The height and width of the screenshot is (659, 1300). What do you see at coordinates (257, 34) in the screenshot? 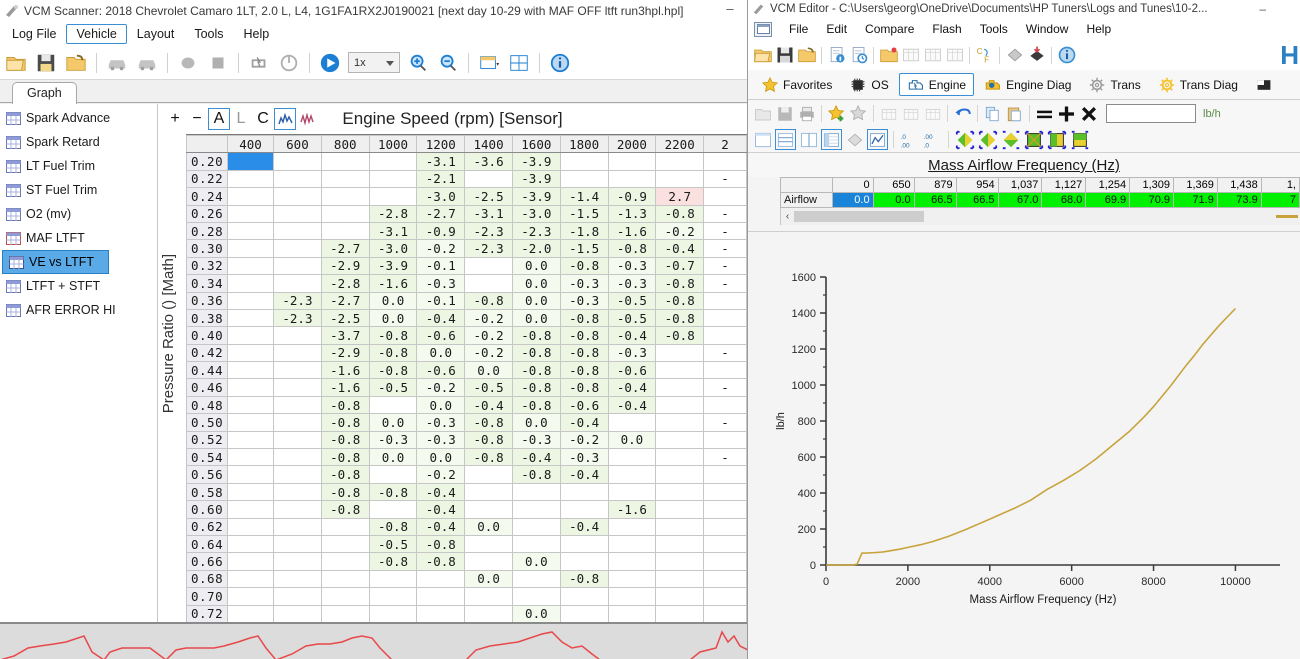
I see `menu-help: Help` at bounding box center [257, 34].